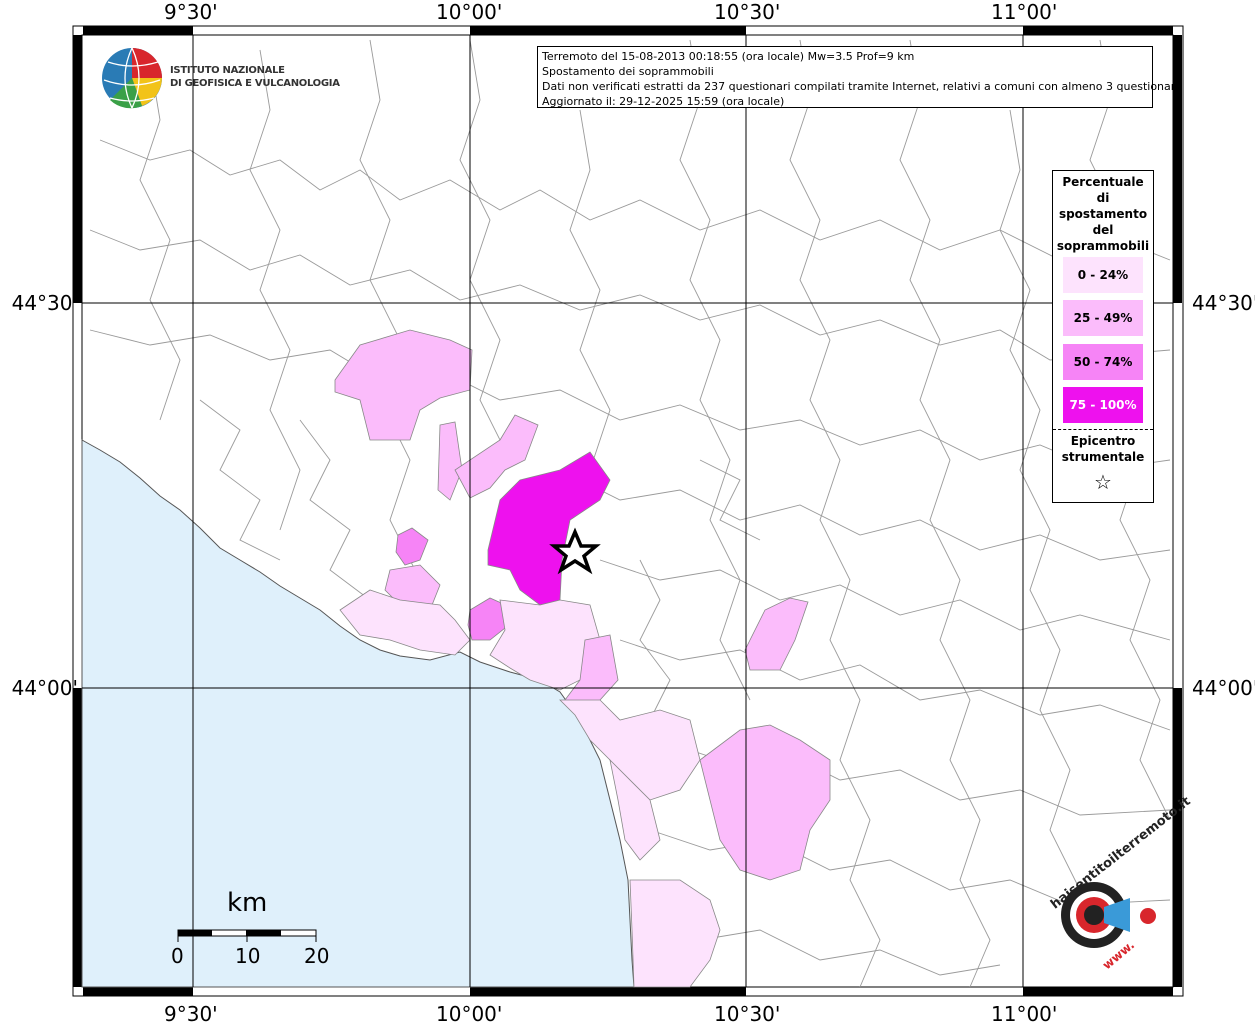  What do you see at coordinates (469, 1014) in the screenshot?
I see `lon-label-bottom-2: 10°00'` at bounding box center [469, 1014].